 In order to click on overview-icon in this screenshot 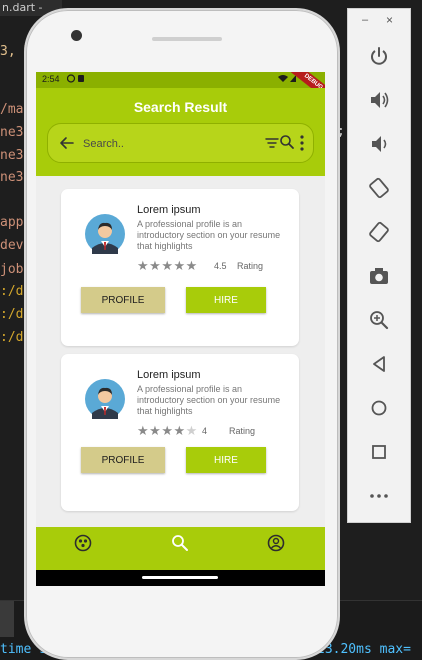, I will do `click(379, 452)`.